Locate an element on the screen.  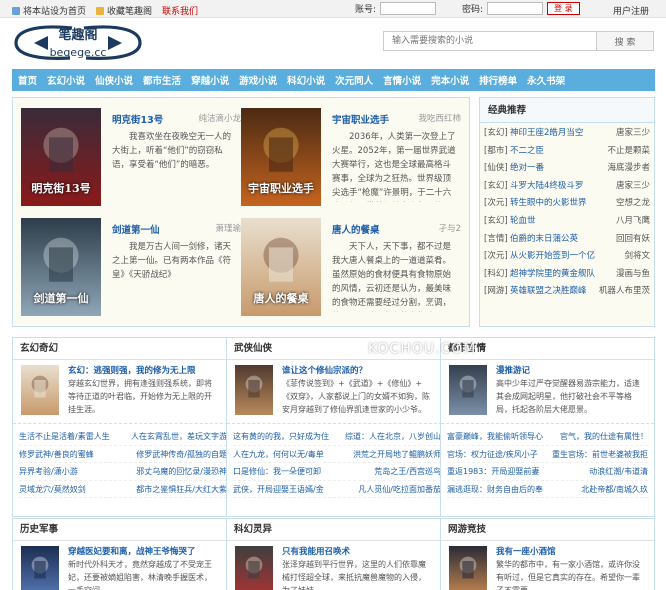
book-author: 漫画与鱼 is located at coordinates (633, 275).